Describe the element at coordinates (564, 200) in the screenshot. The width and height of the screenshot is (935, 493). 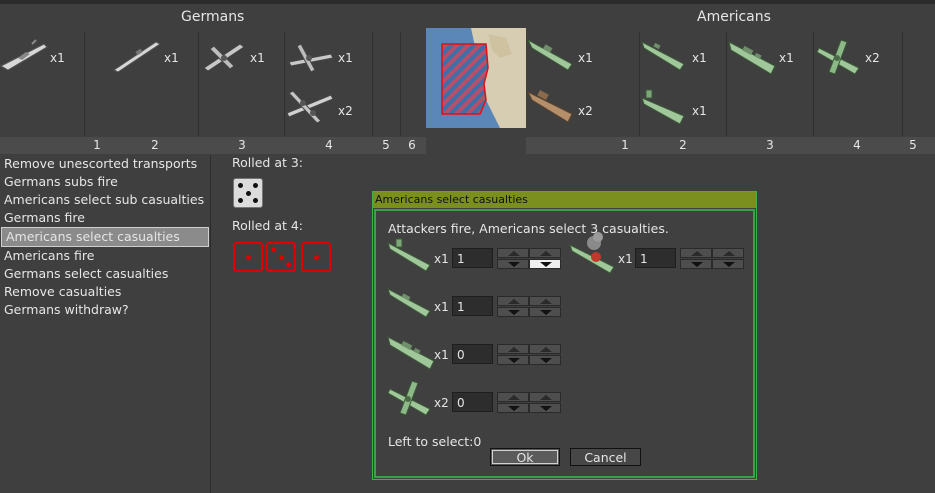
I see `dialog-title: Americans select casualties` at that location.